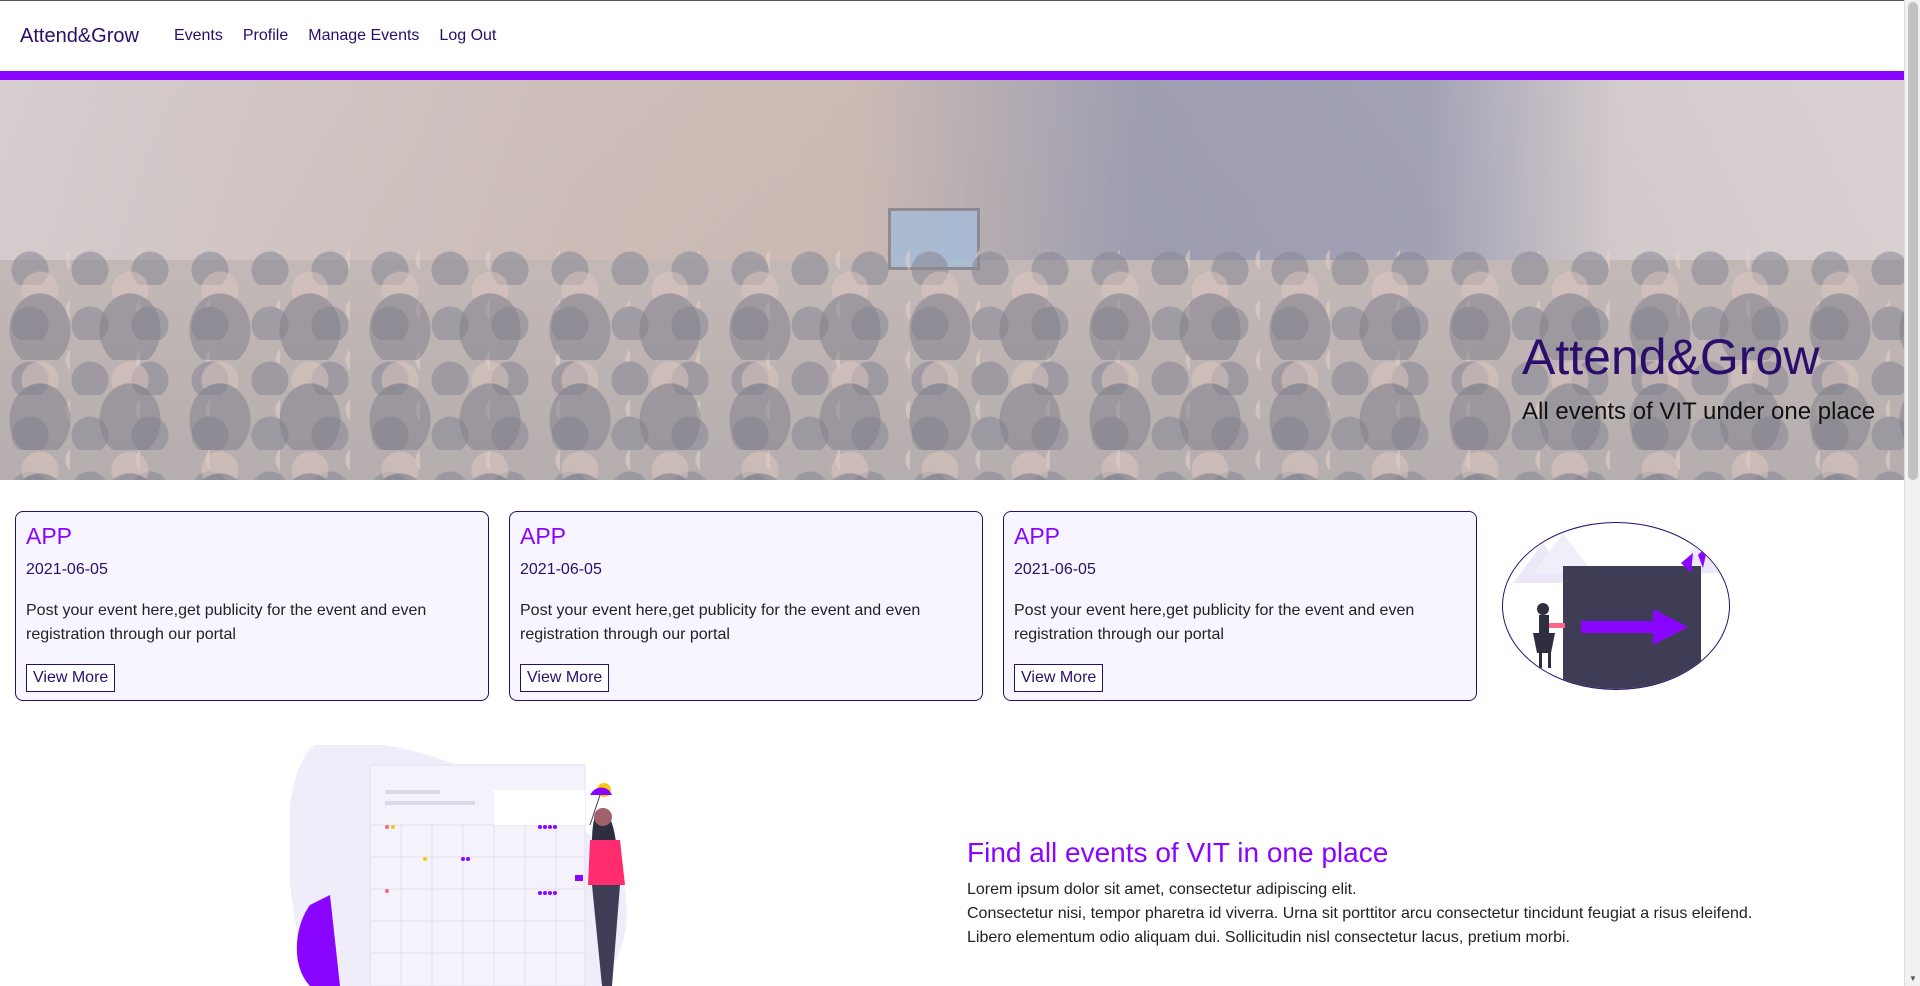  Describe the element at coordinates (1913, 241) in the screenshot. I see `scrollbar-thumb` at that location.